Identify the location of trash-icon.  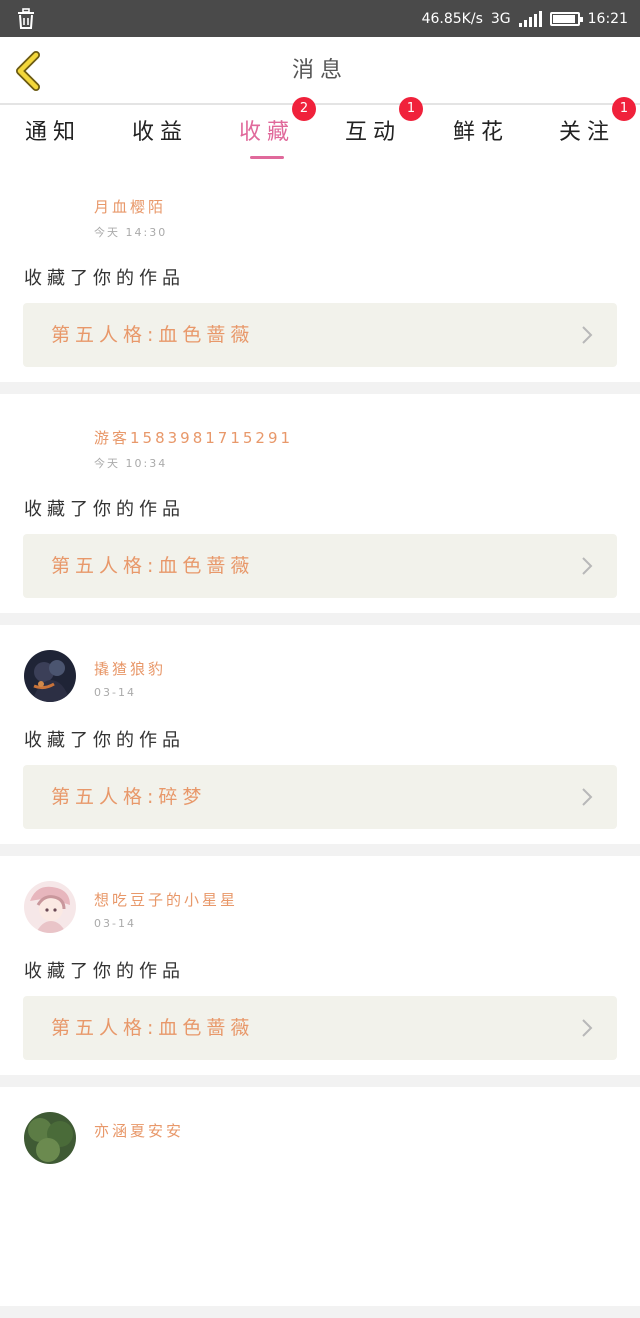
(26, 18).